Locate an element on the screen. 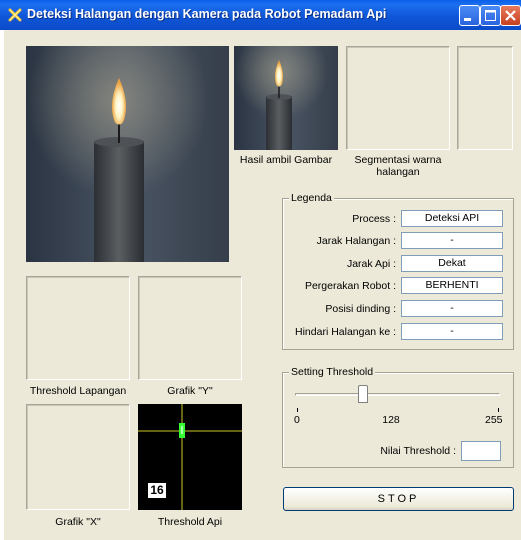 This screenshot has width=521, height=540. threshold-lapangan-caption: Threshold Lapangan is located at coordinates (78, 391).